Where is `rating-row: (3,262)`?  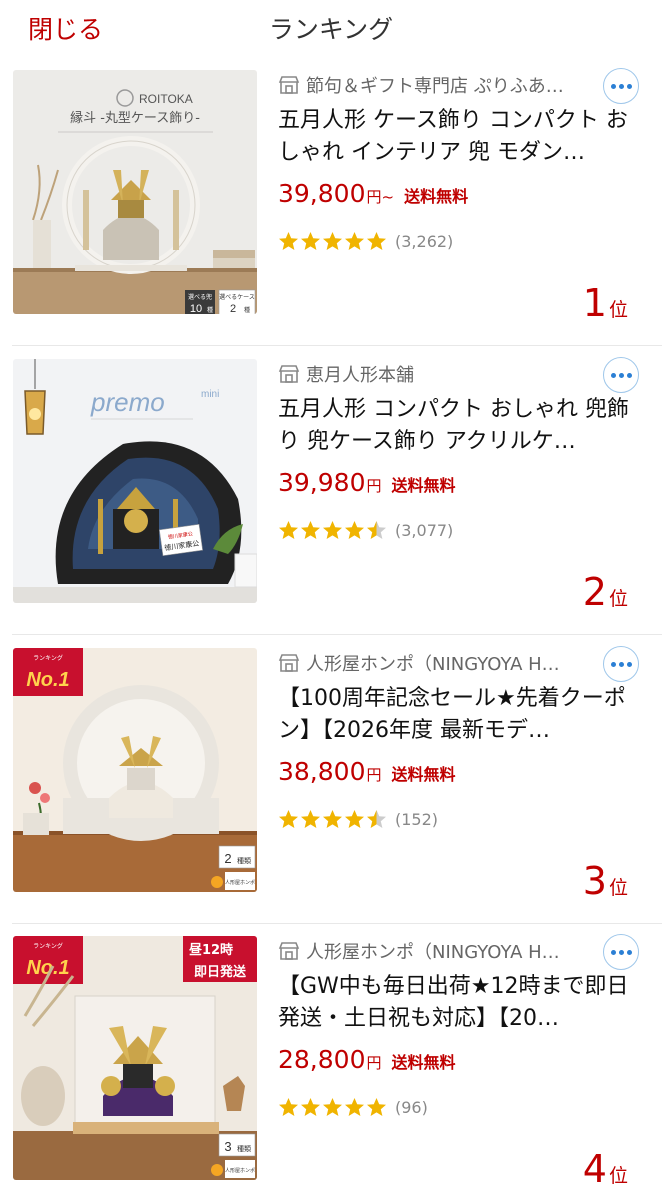
rating-row: (3,262) is located at coordinates (365, 241).